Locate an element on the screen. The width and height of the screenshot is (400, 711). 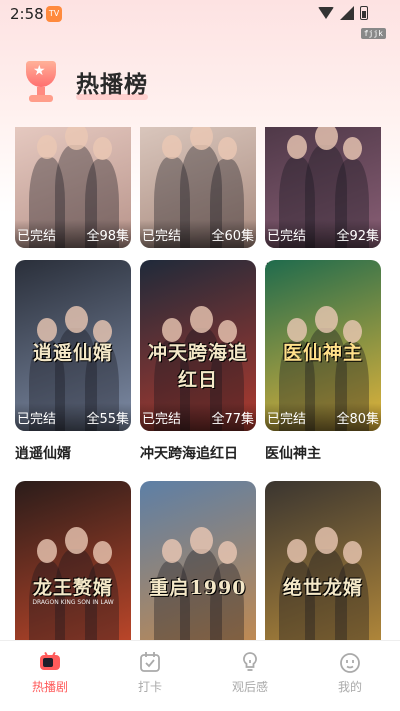
drama-poster: 绝世龙婿 is located at coordinates (323, 560).